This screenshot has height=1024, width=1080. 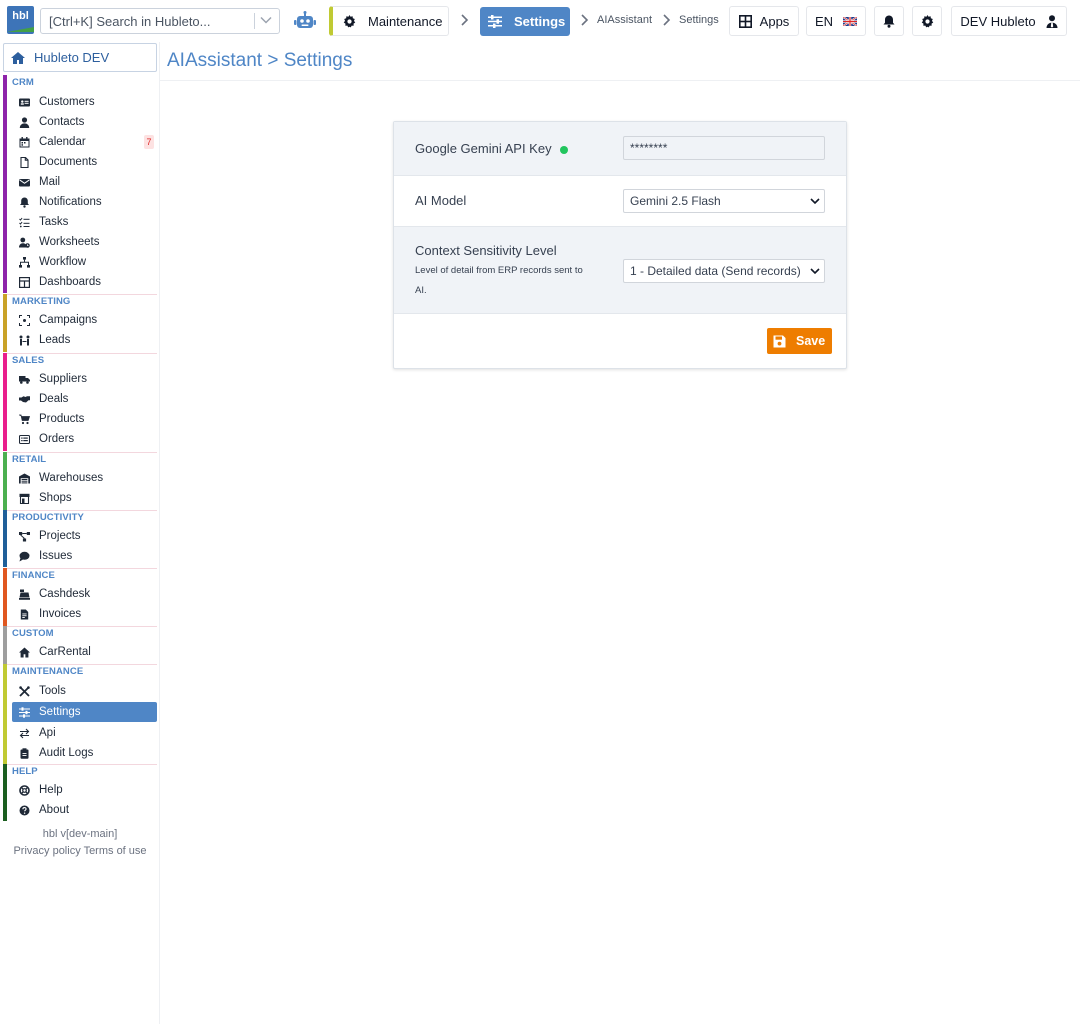 What do you see at coordinates (62, 419) in the screenshot?
I see `sidebar-item-label: Products` at bounding box center [62, 419].